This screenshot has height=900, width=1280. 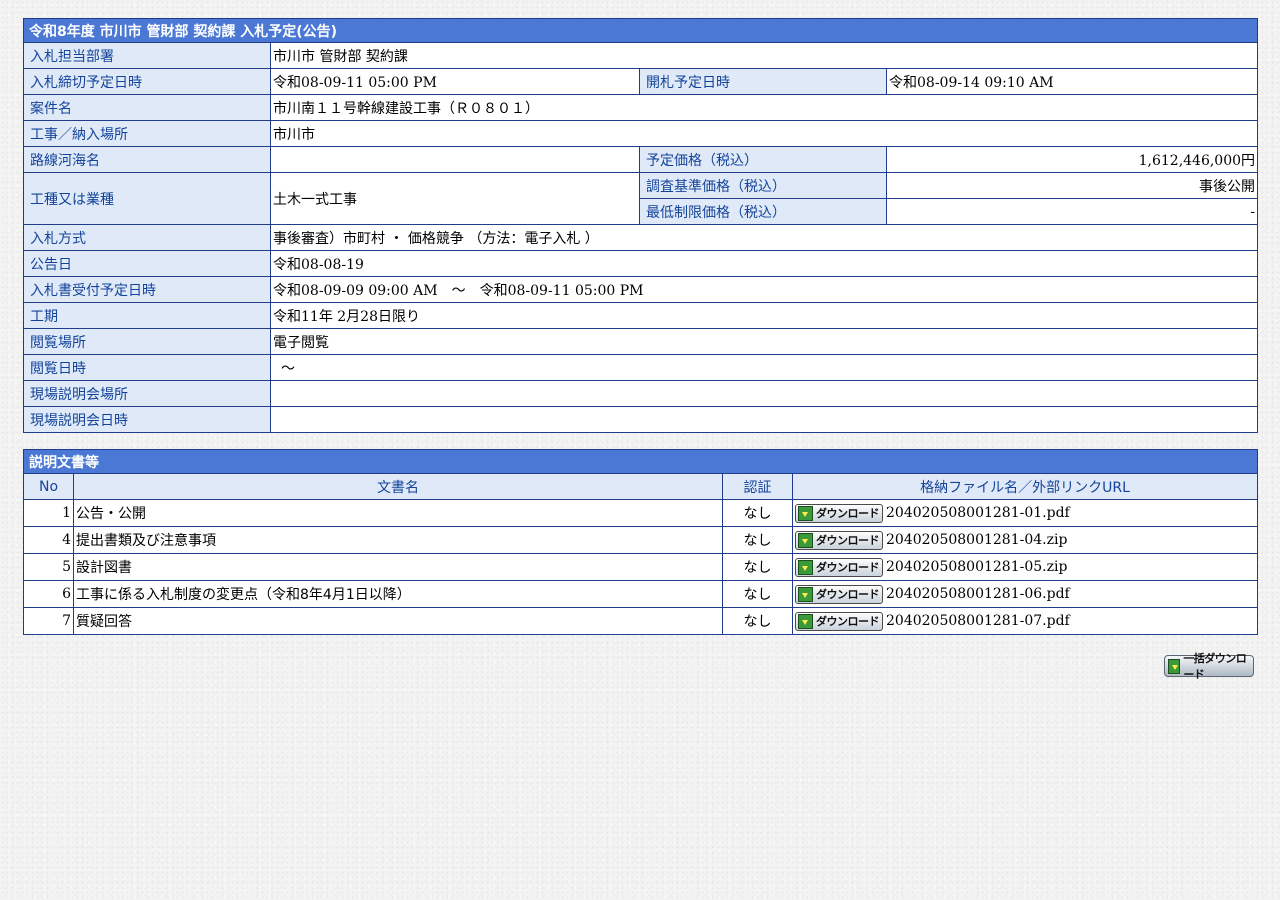 I want to click on doc-file-cell: ダウンロード 204020508001281-06.pdf, so click(x=1025, y=594).